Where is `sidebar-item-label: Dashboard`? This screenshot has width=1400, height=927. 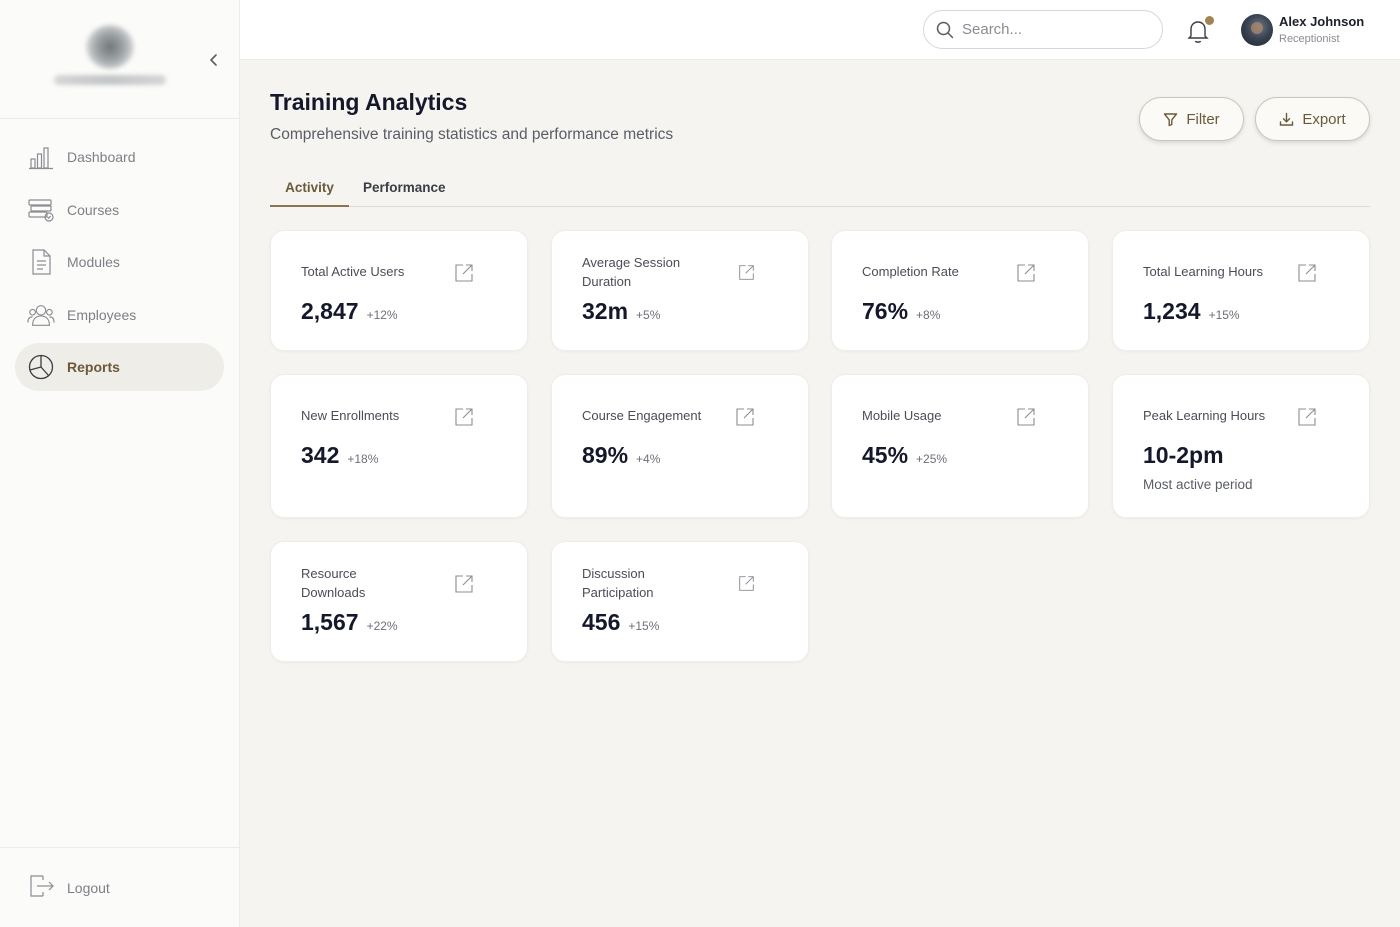
sidebar-item-label: Dashboard is located at coordinates (101, 157).